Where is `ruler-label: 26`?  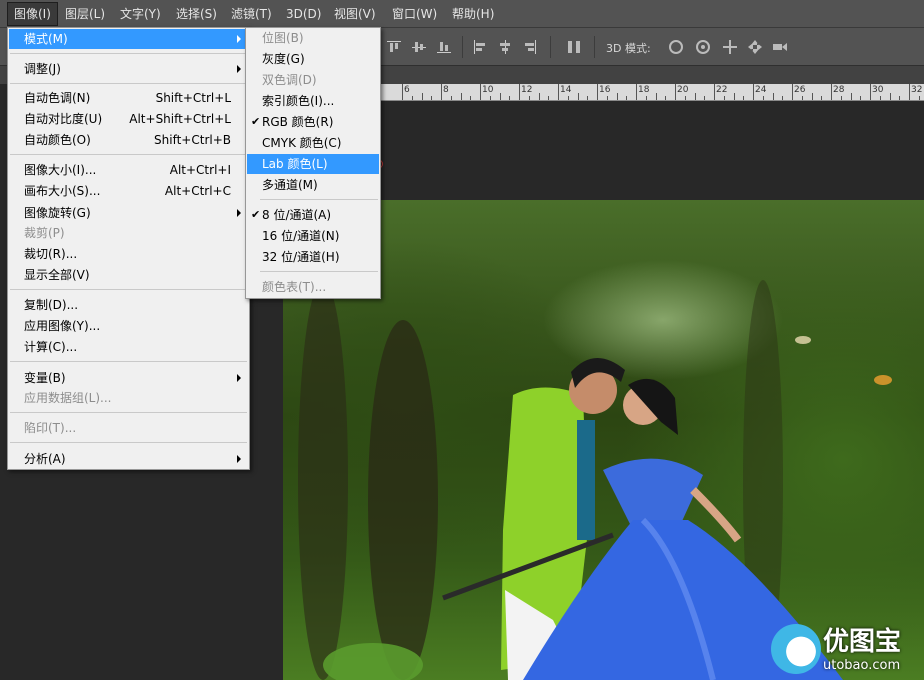
ruler-label: 26 is located at coordinates (800, 90).